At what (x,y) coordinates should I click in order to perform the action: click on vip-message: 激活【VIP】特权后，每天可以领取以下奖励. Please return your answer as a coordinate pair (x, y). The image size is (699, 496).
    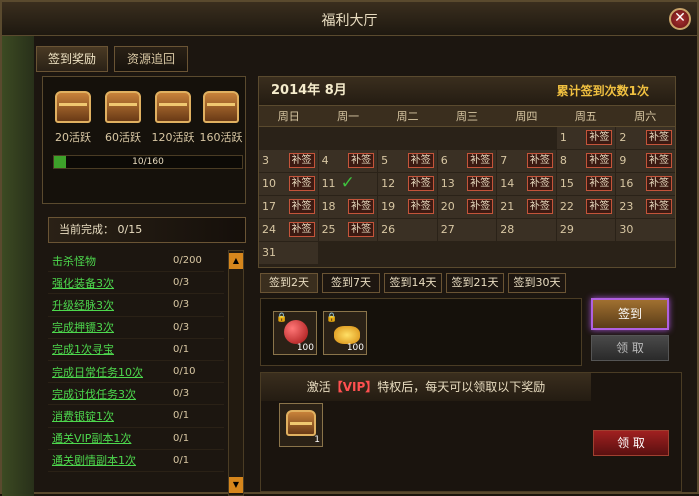
    Looking at the image, I should click on (426, 387).